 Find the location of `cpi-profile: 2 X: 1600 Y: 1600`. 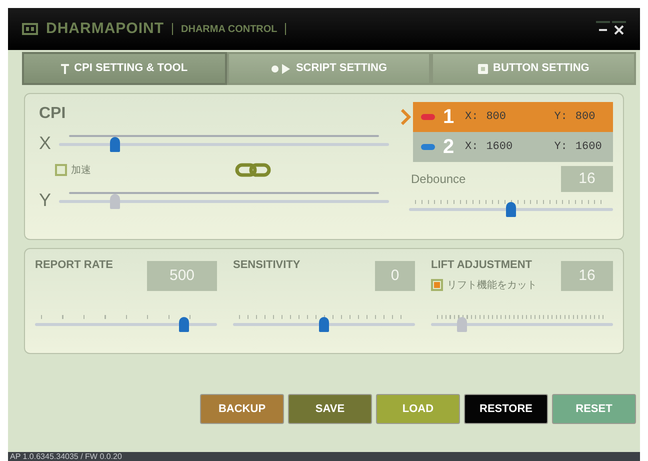

cpi-profile: 2 X: 1600 Y: 1600 is located at coordinates (513, 147).